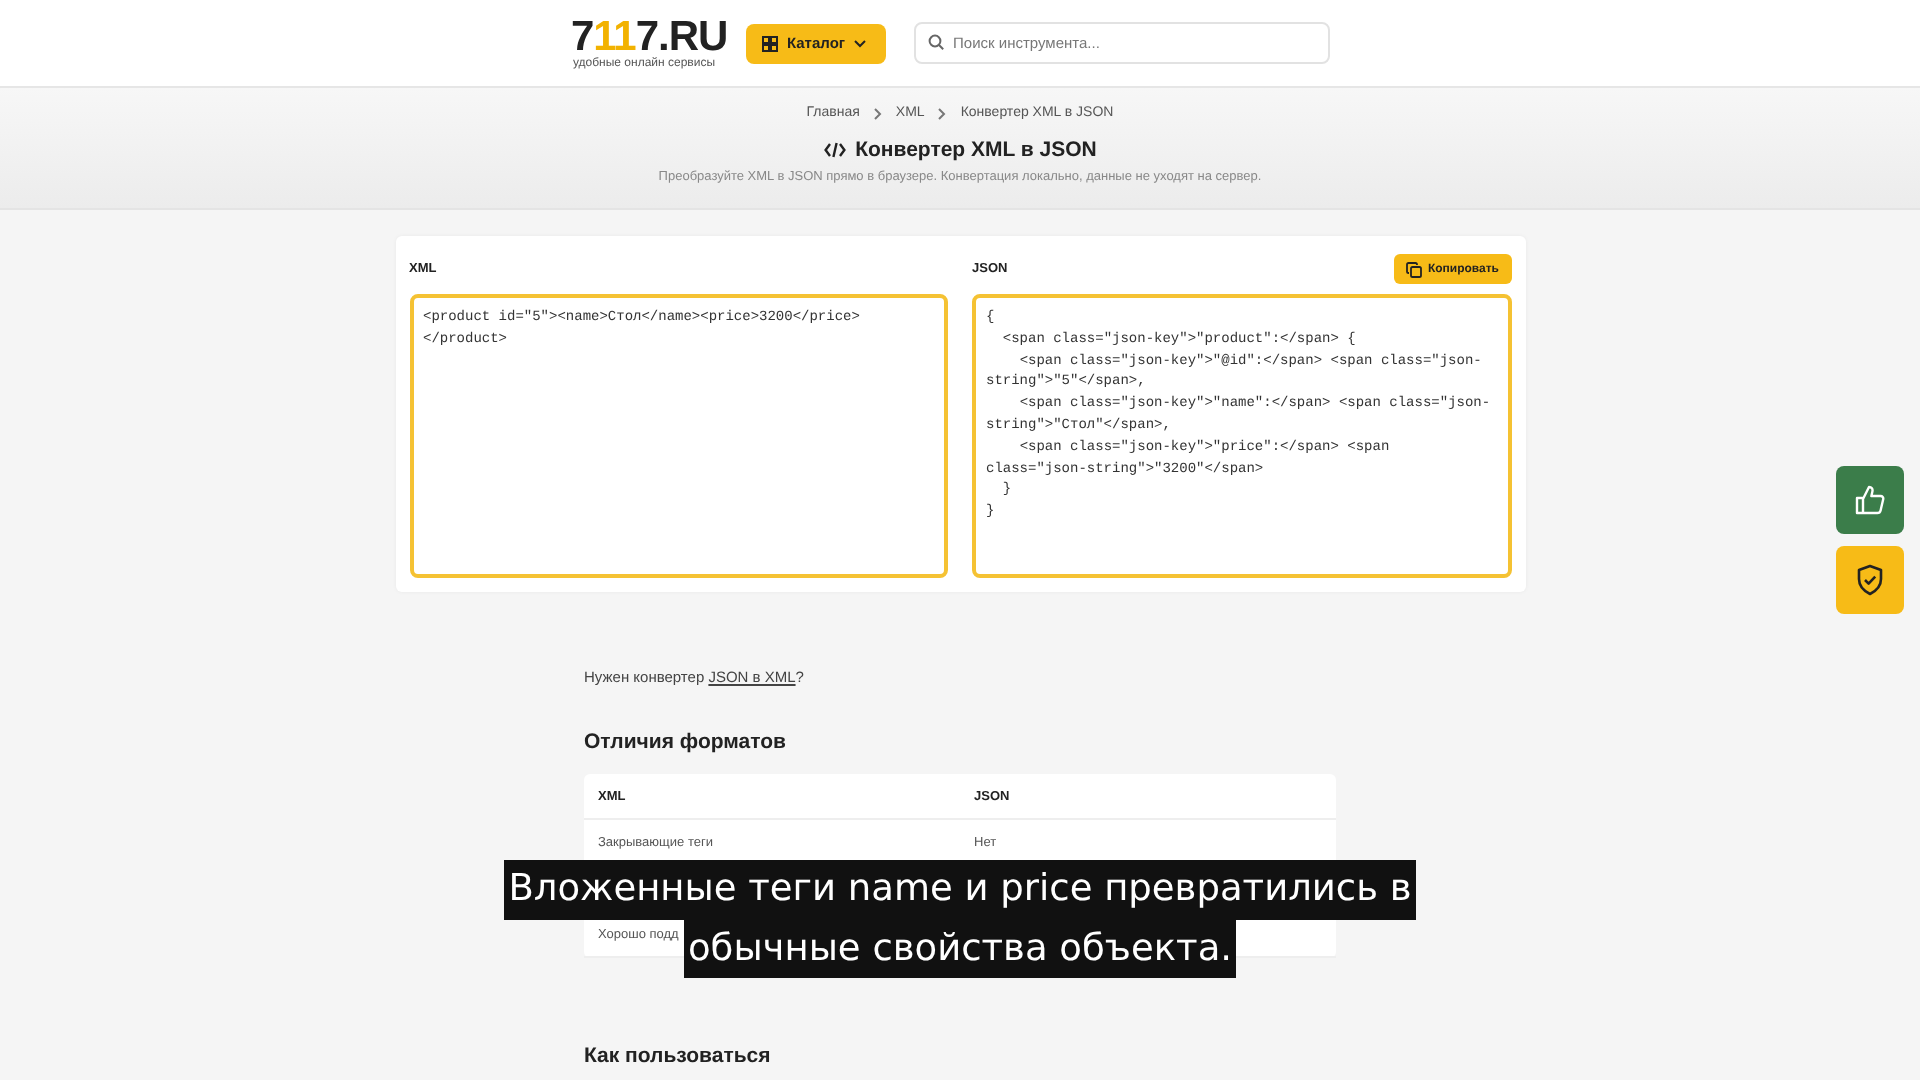 The width and height of the screenshot is (1920, 1080). I want to click on code-icon, so click(834, 150).